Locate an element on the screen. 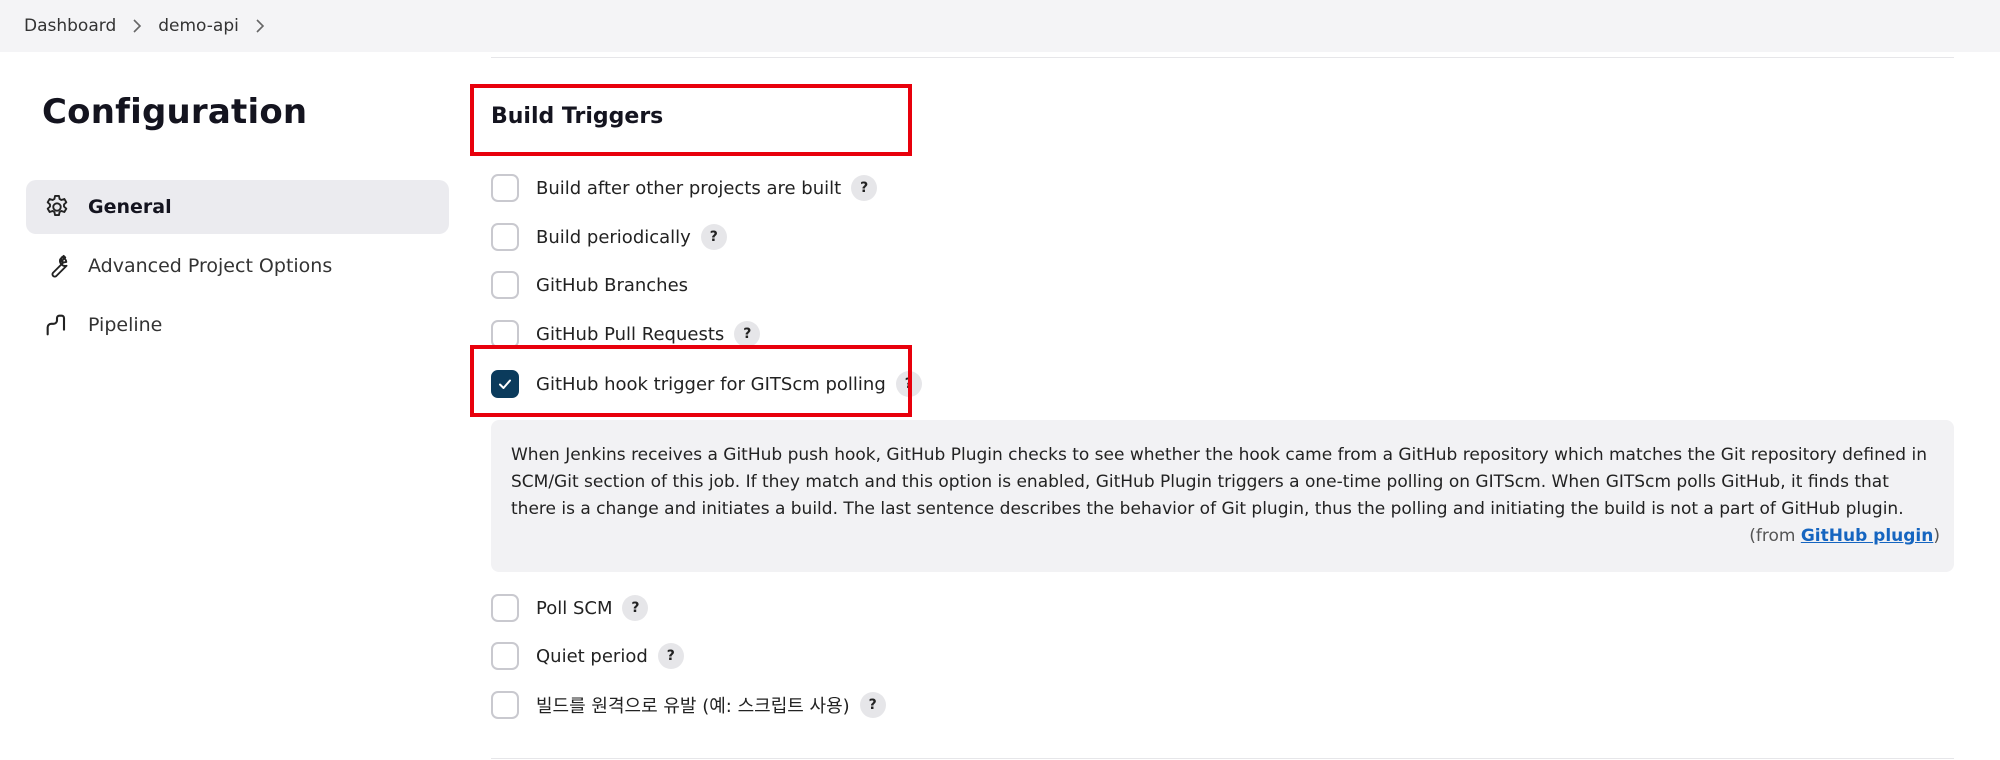 Image resolution: width=2000 pixels, height=760 pixels. trigger-quiet-period: Quiet period ? is located at coordinates (587, 656).